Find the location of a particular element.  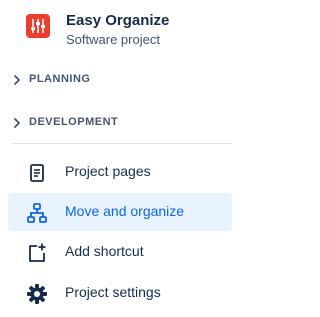

hierarchy-icon is located at coordinates (37, 213).